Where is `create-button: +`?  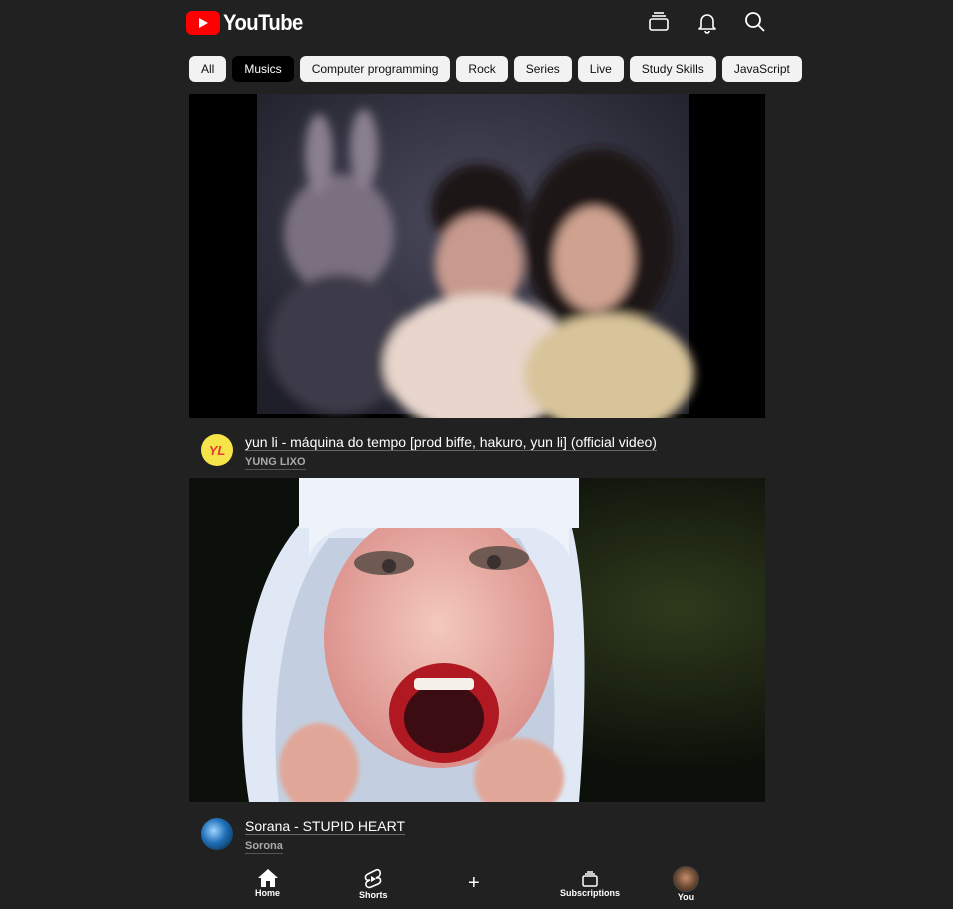 create-button: + is located at coordinates (474, 883).